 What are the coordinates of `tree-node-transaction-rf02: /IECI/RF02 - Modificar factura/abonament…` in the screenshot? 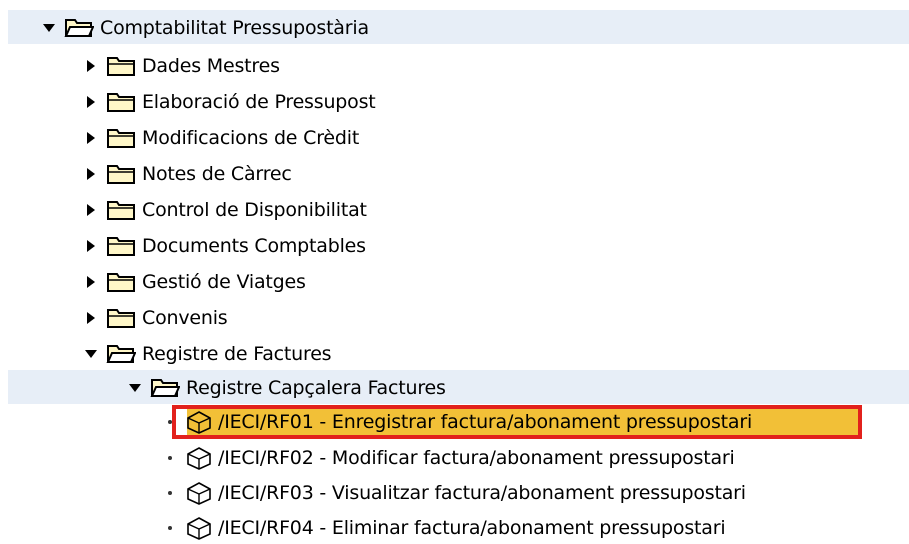 It's located at (447, 458).